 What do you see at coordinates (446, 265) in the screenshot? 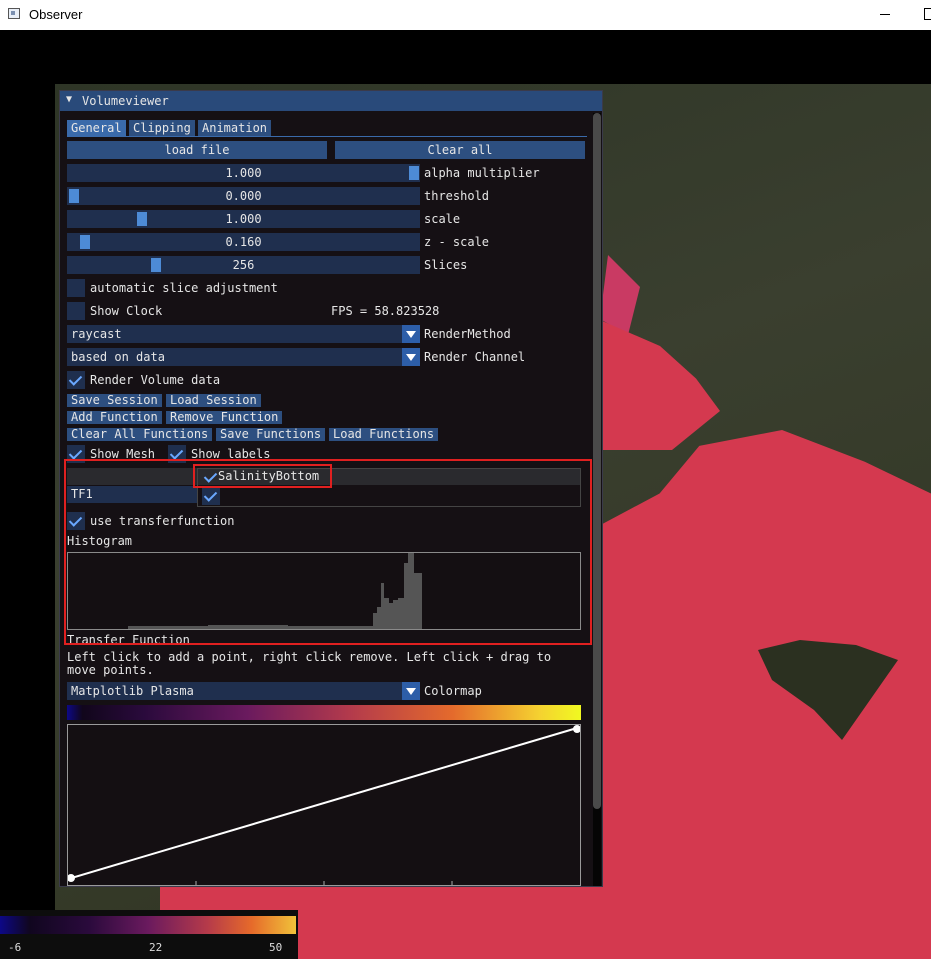
I see `slider-label: Slices` at bounding box center [446, 265].